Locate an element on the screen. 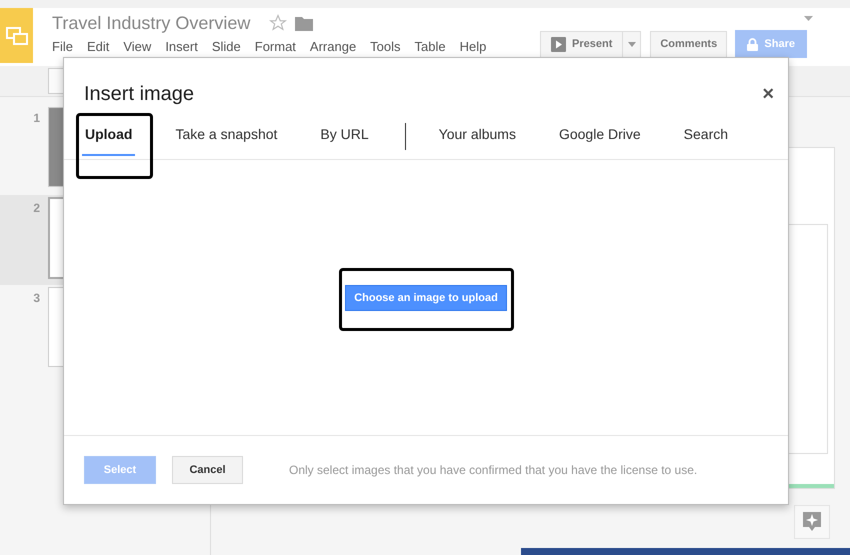 Image resolution: width=850 pixels, height=555 pixels. comments-button: Comments is located at coordinates (689, 44).